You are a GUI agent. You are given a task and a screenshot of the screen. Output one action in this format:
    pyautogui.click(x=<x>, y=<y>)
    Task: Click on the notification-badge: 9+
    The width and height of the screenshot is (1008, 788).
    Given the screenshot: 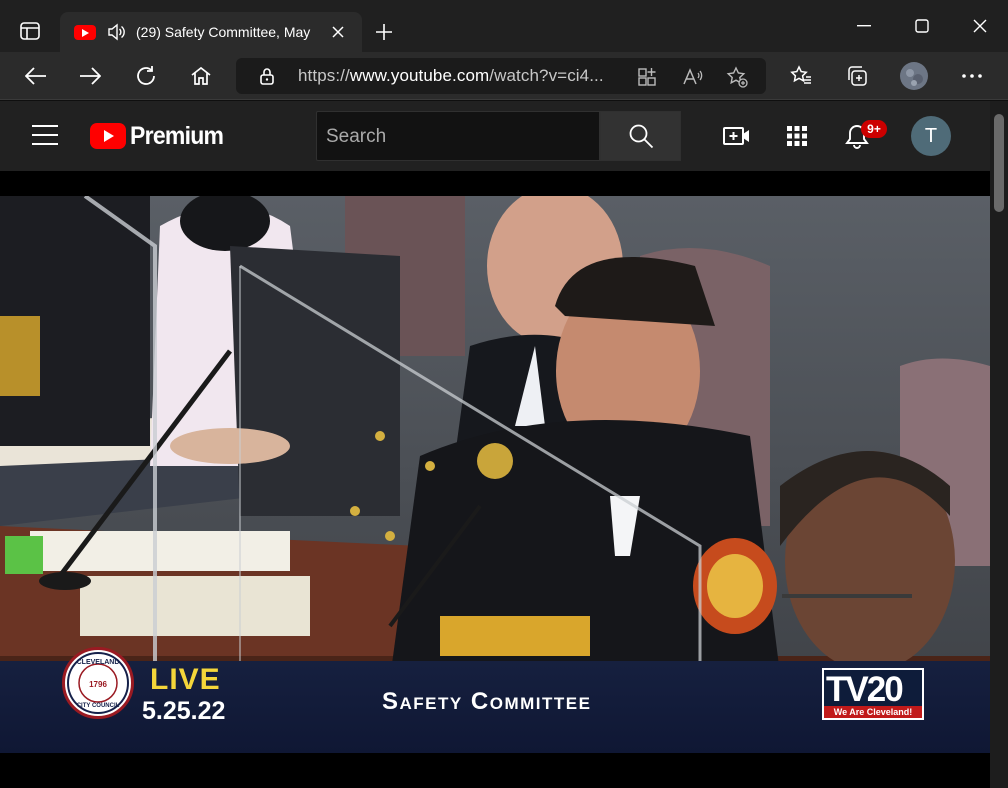 What is the action you would take?
    pyautogui.click(x=874, y=129)
    